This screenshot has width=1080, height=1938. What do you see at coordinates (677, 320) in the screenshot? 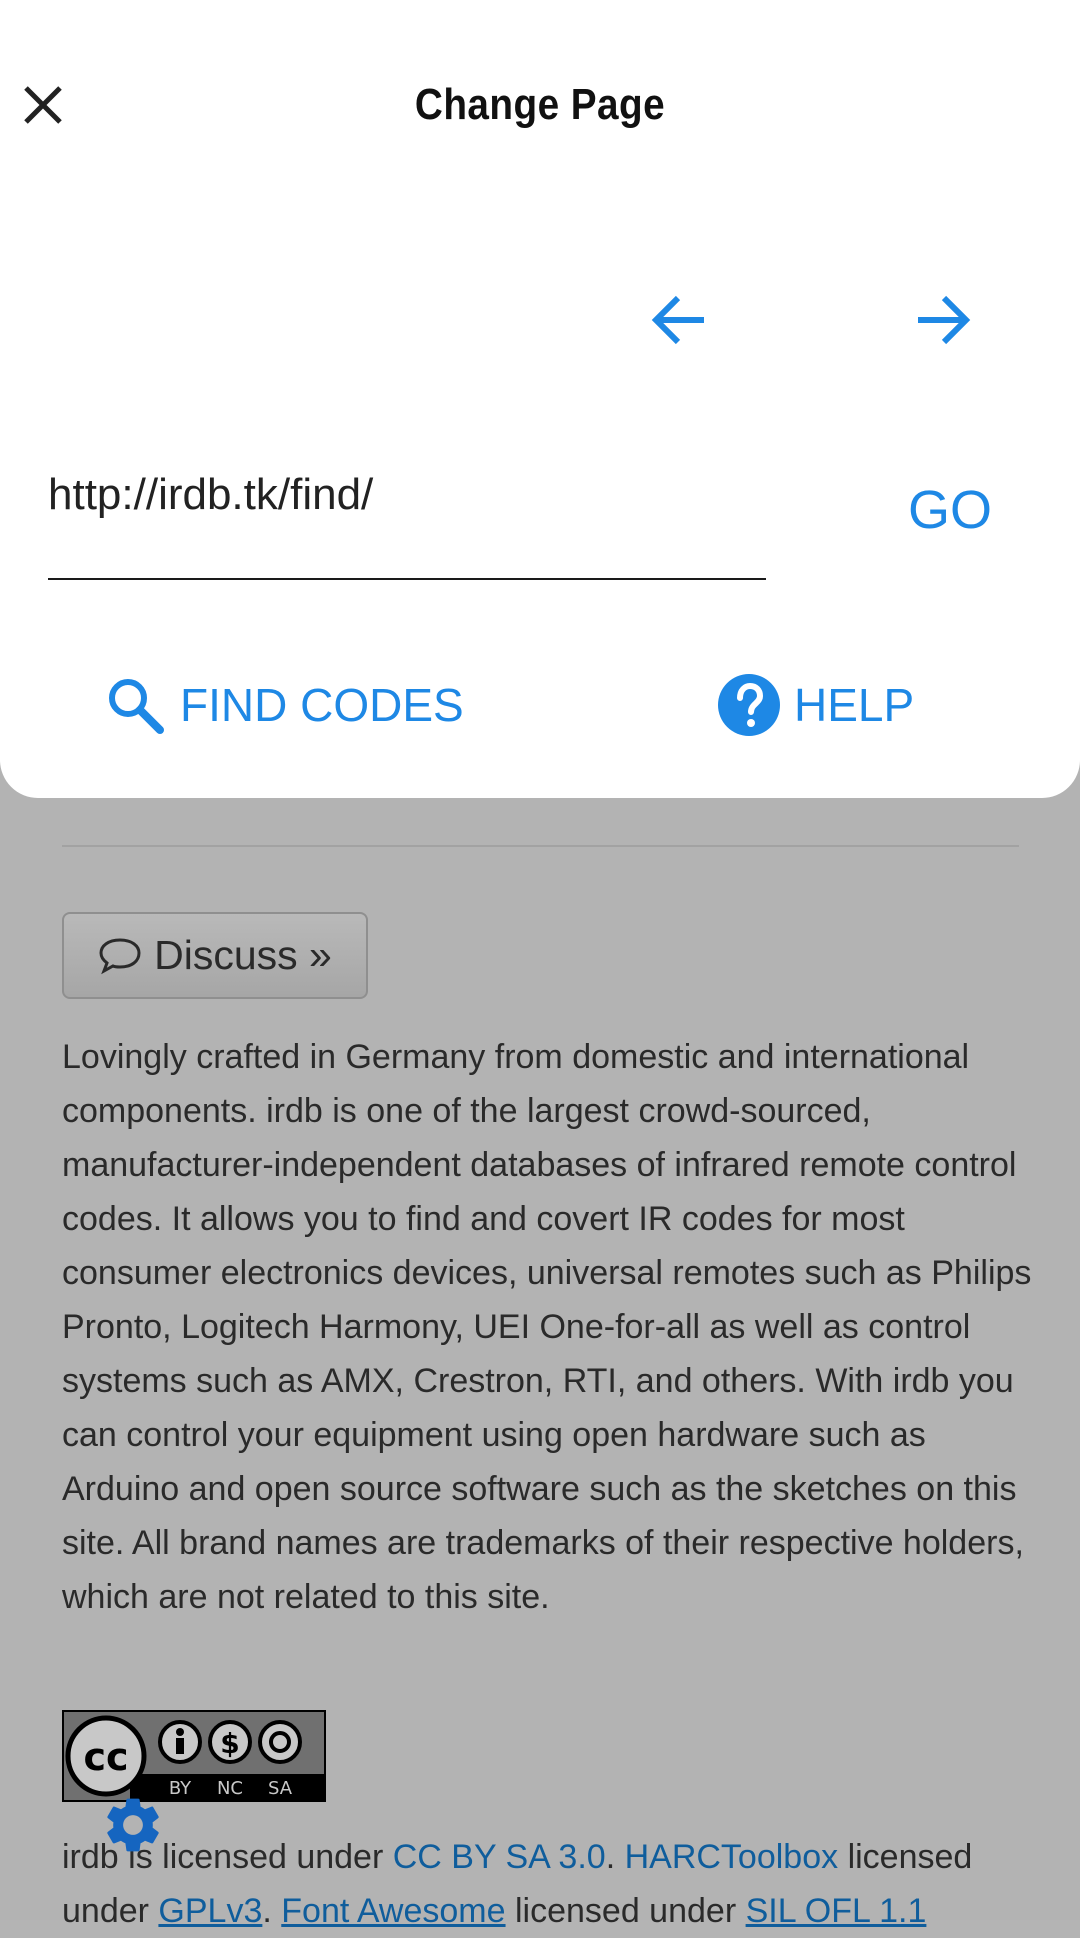
I see `arrow-left-icon` at bounding box center [677, 320].